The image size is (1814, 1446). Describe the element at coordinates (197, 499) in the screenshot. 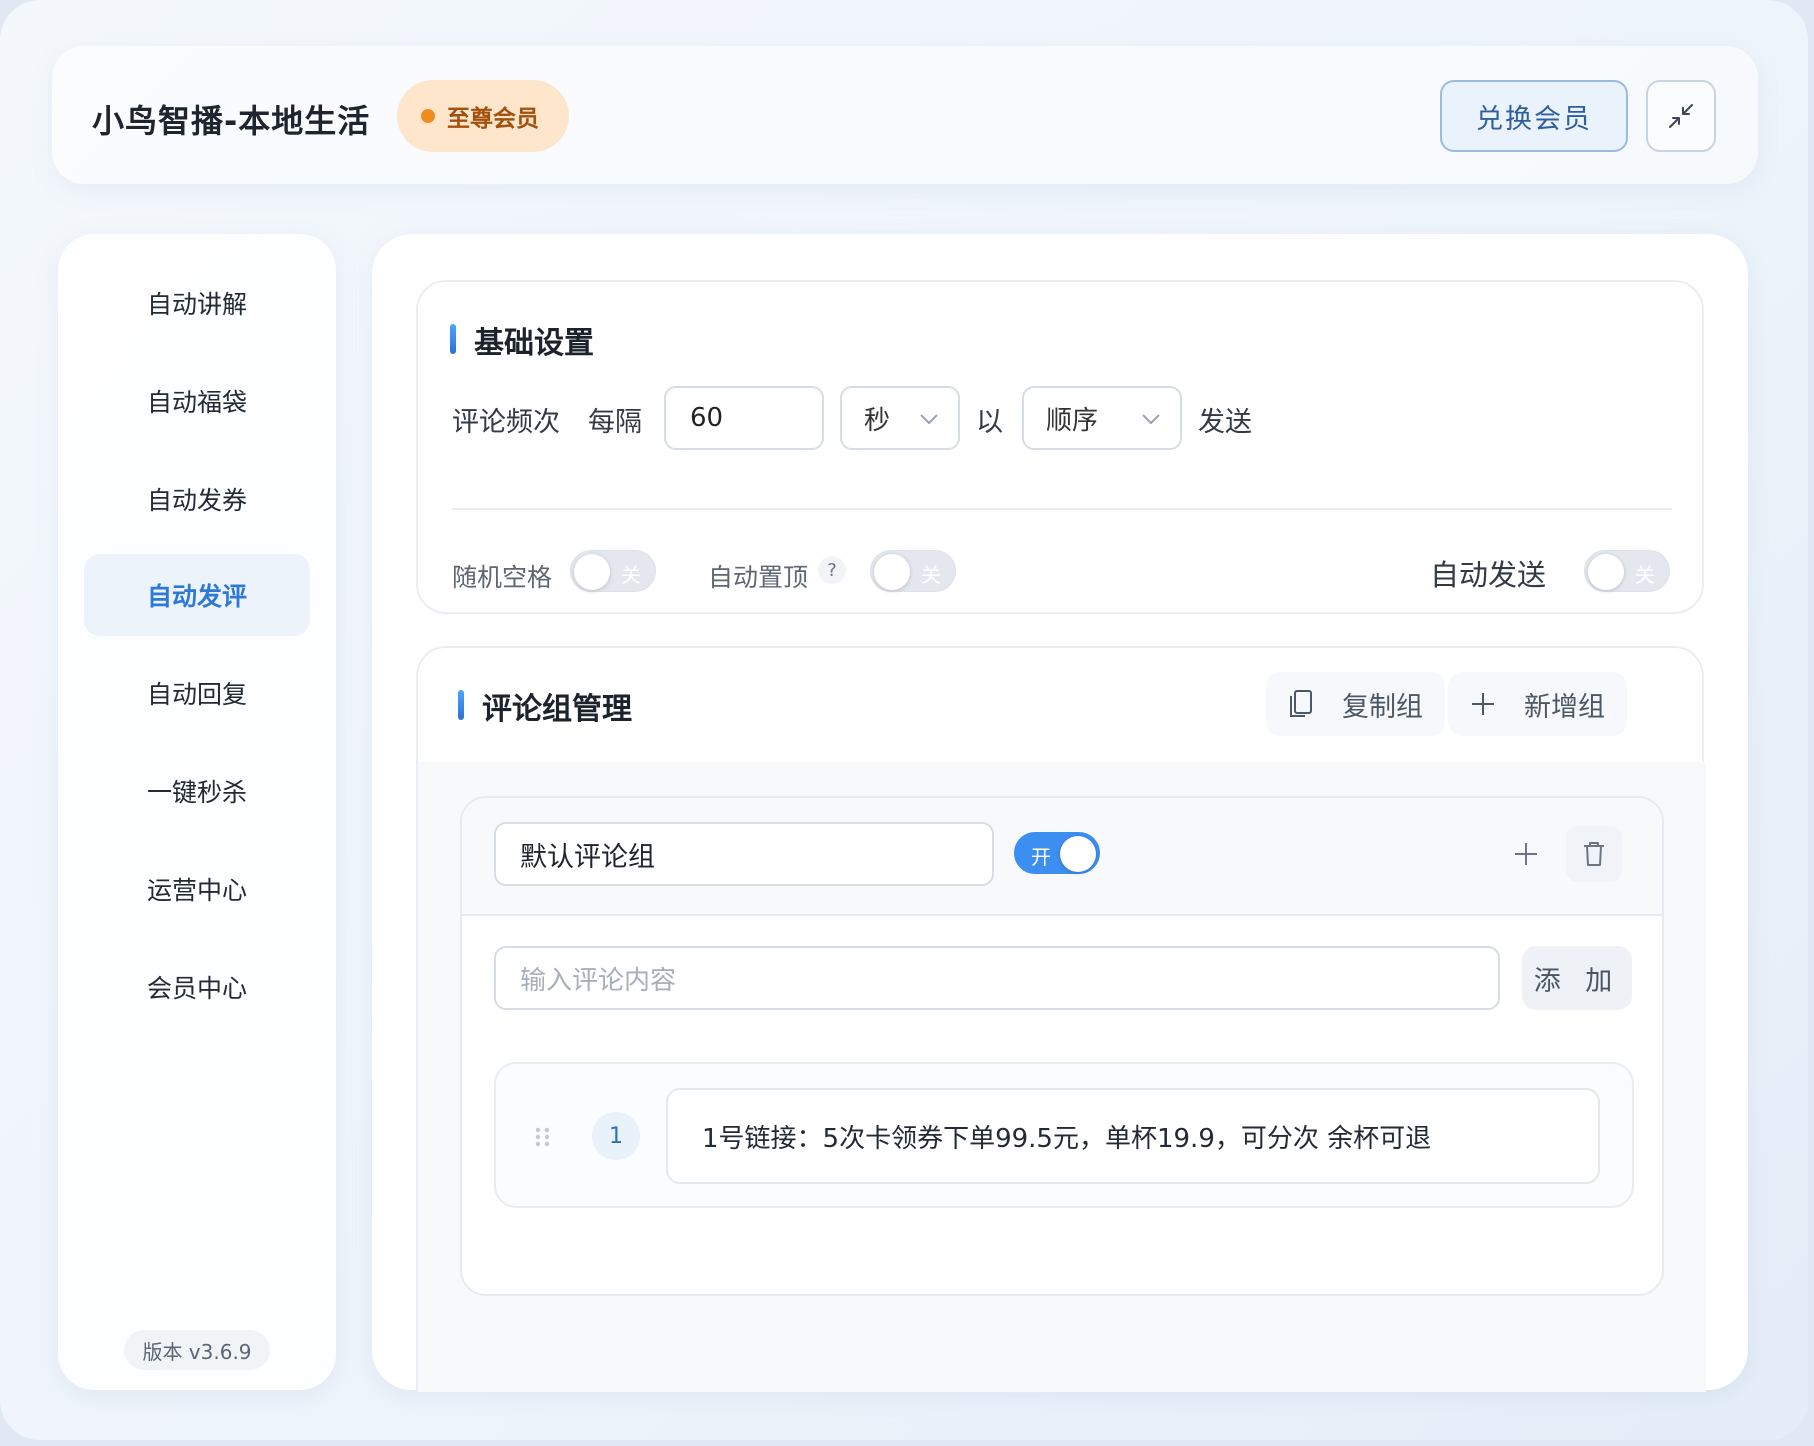

I see `sidebar-item-auto-coupon: 自动发券` at that location.